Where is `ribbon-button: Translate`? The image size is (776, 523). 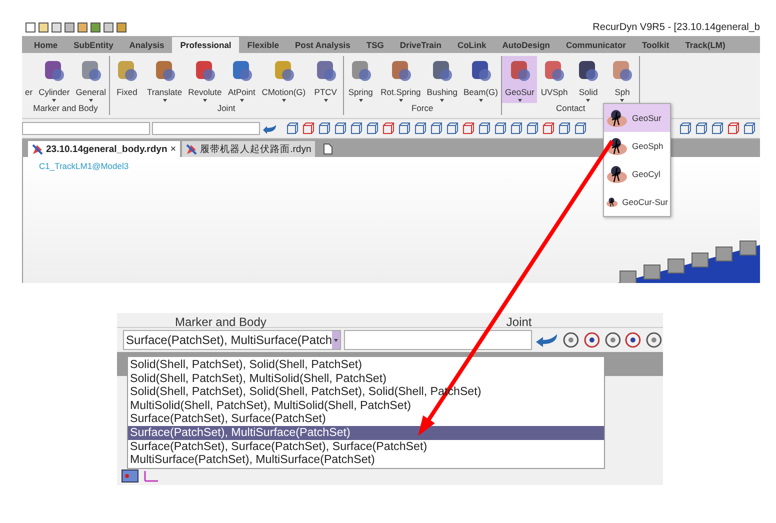
ribbon-button: Translate is located at coordinates (165, 79).